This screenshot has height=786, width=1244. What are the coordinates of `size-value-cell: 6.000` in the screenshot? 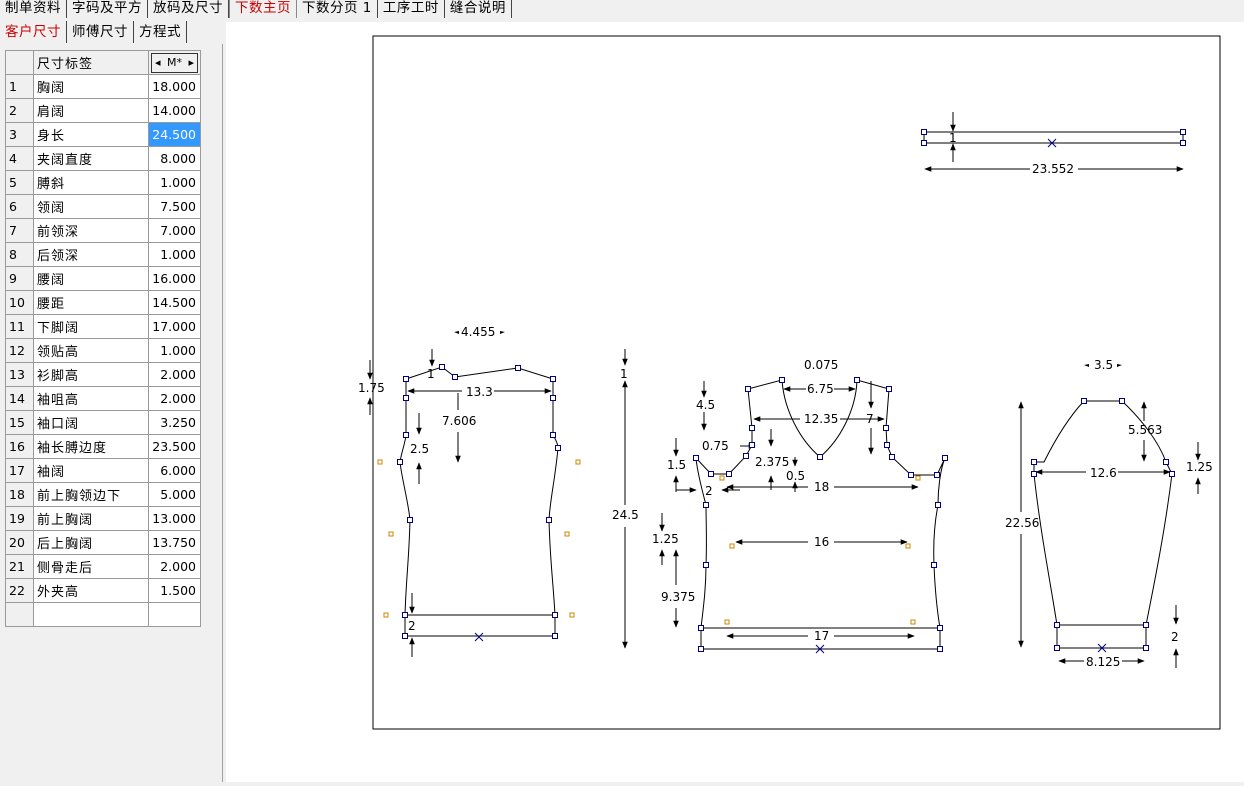 It's located at (174, 470).